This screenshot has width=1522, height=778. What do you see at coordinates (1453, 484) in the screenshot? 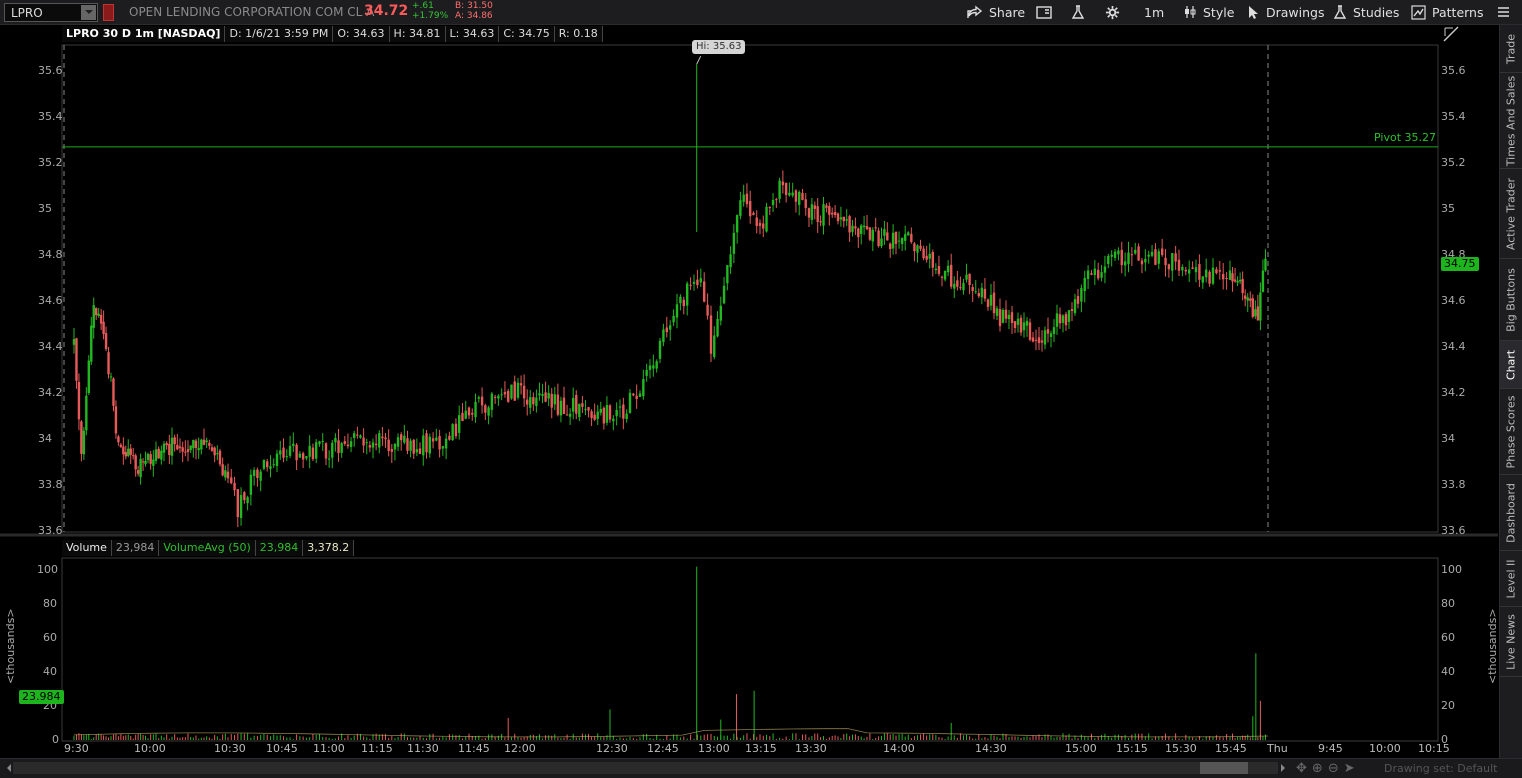
I see `price-tick-label: 33.8` at bounding box center [1453, 484].